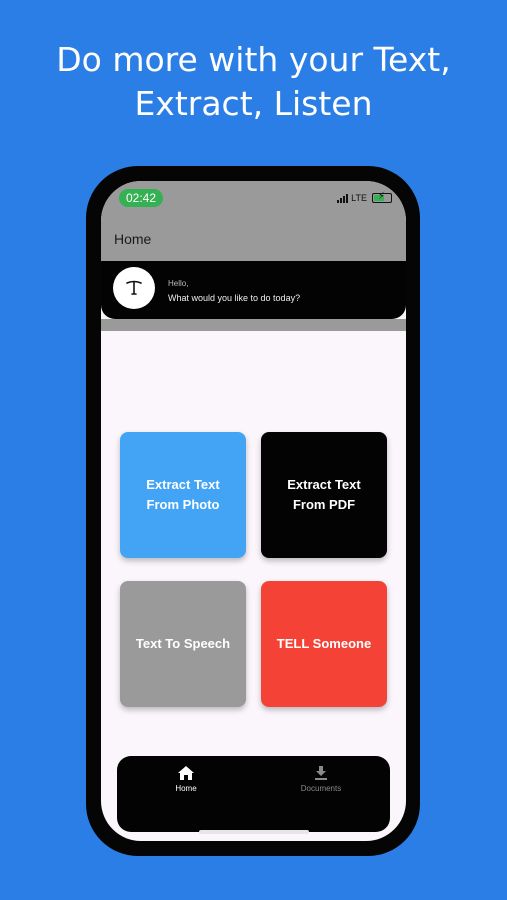  I want to click on tile-label: Text To Speech, so click(183, 643).